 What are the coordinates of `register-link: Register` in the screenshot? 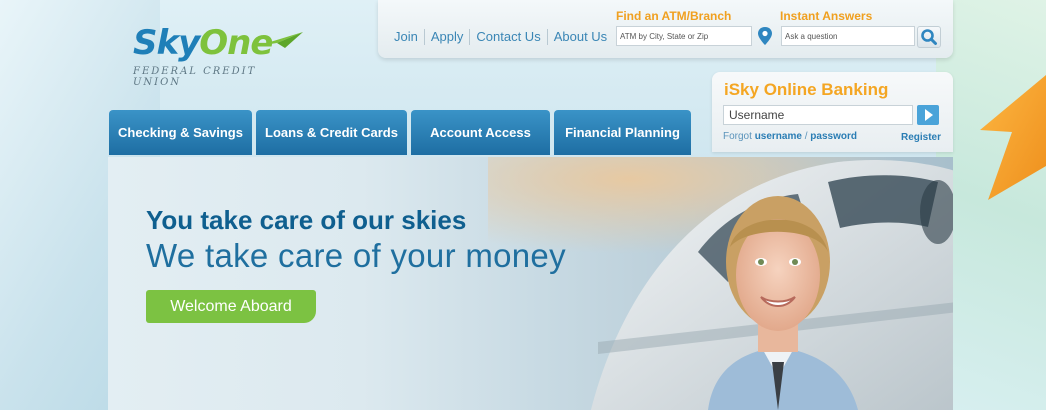 It's located at (921, 137).